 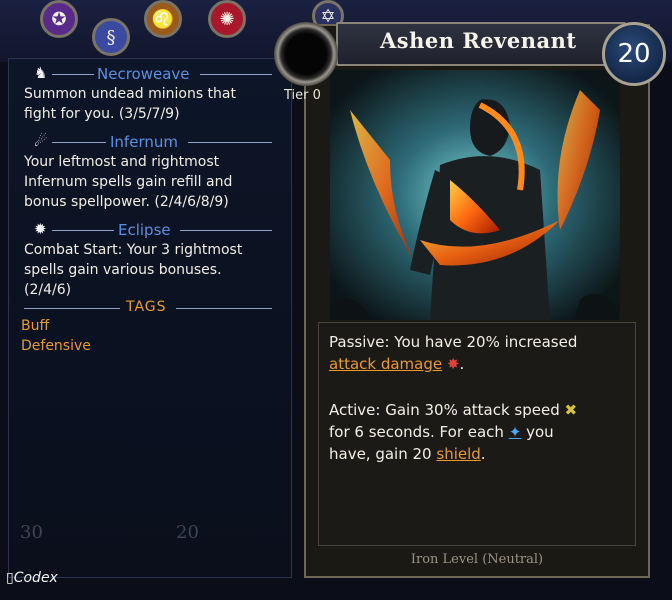 What do you see at coordinates (32, 578) in the screenshot?
I see `codex-button: ▯Codex` at bounding box center [32, 578].